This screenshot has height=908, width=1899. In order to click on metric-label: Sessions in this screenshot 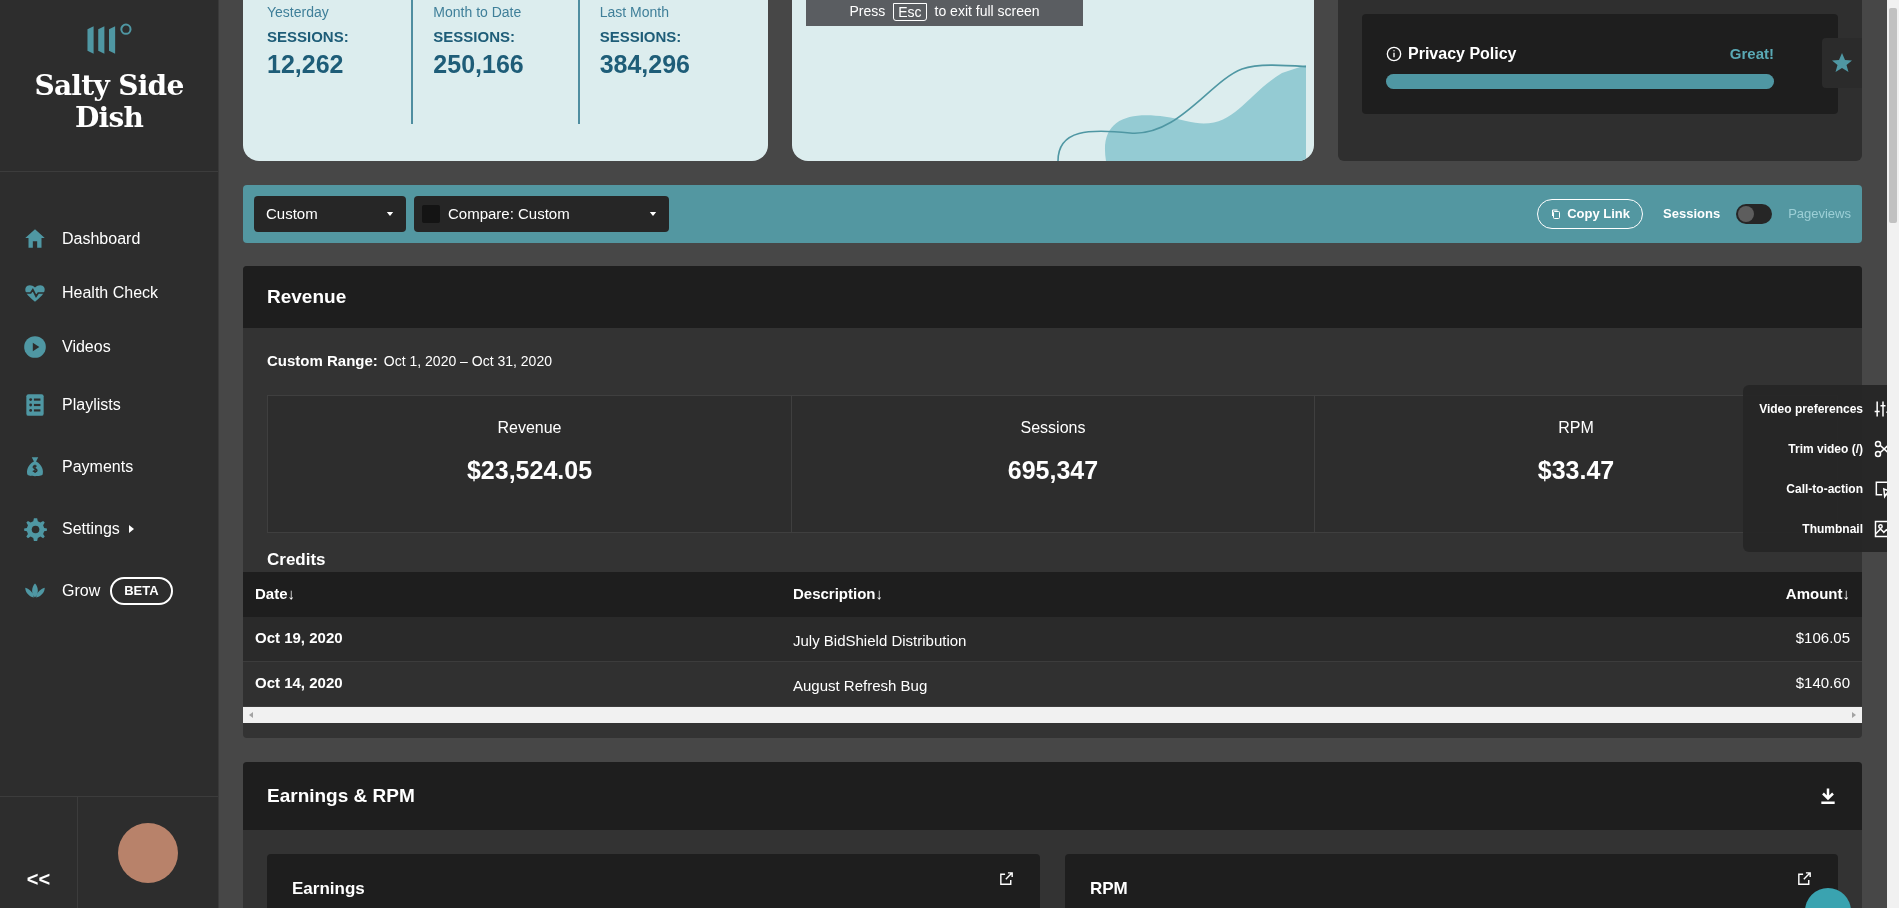, I will do `click(1053, 427)`.